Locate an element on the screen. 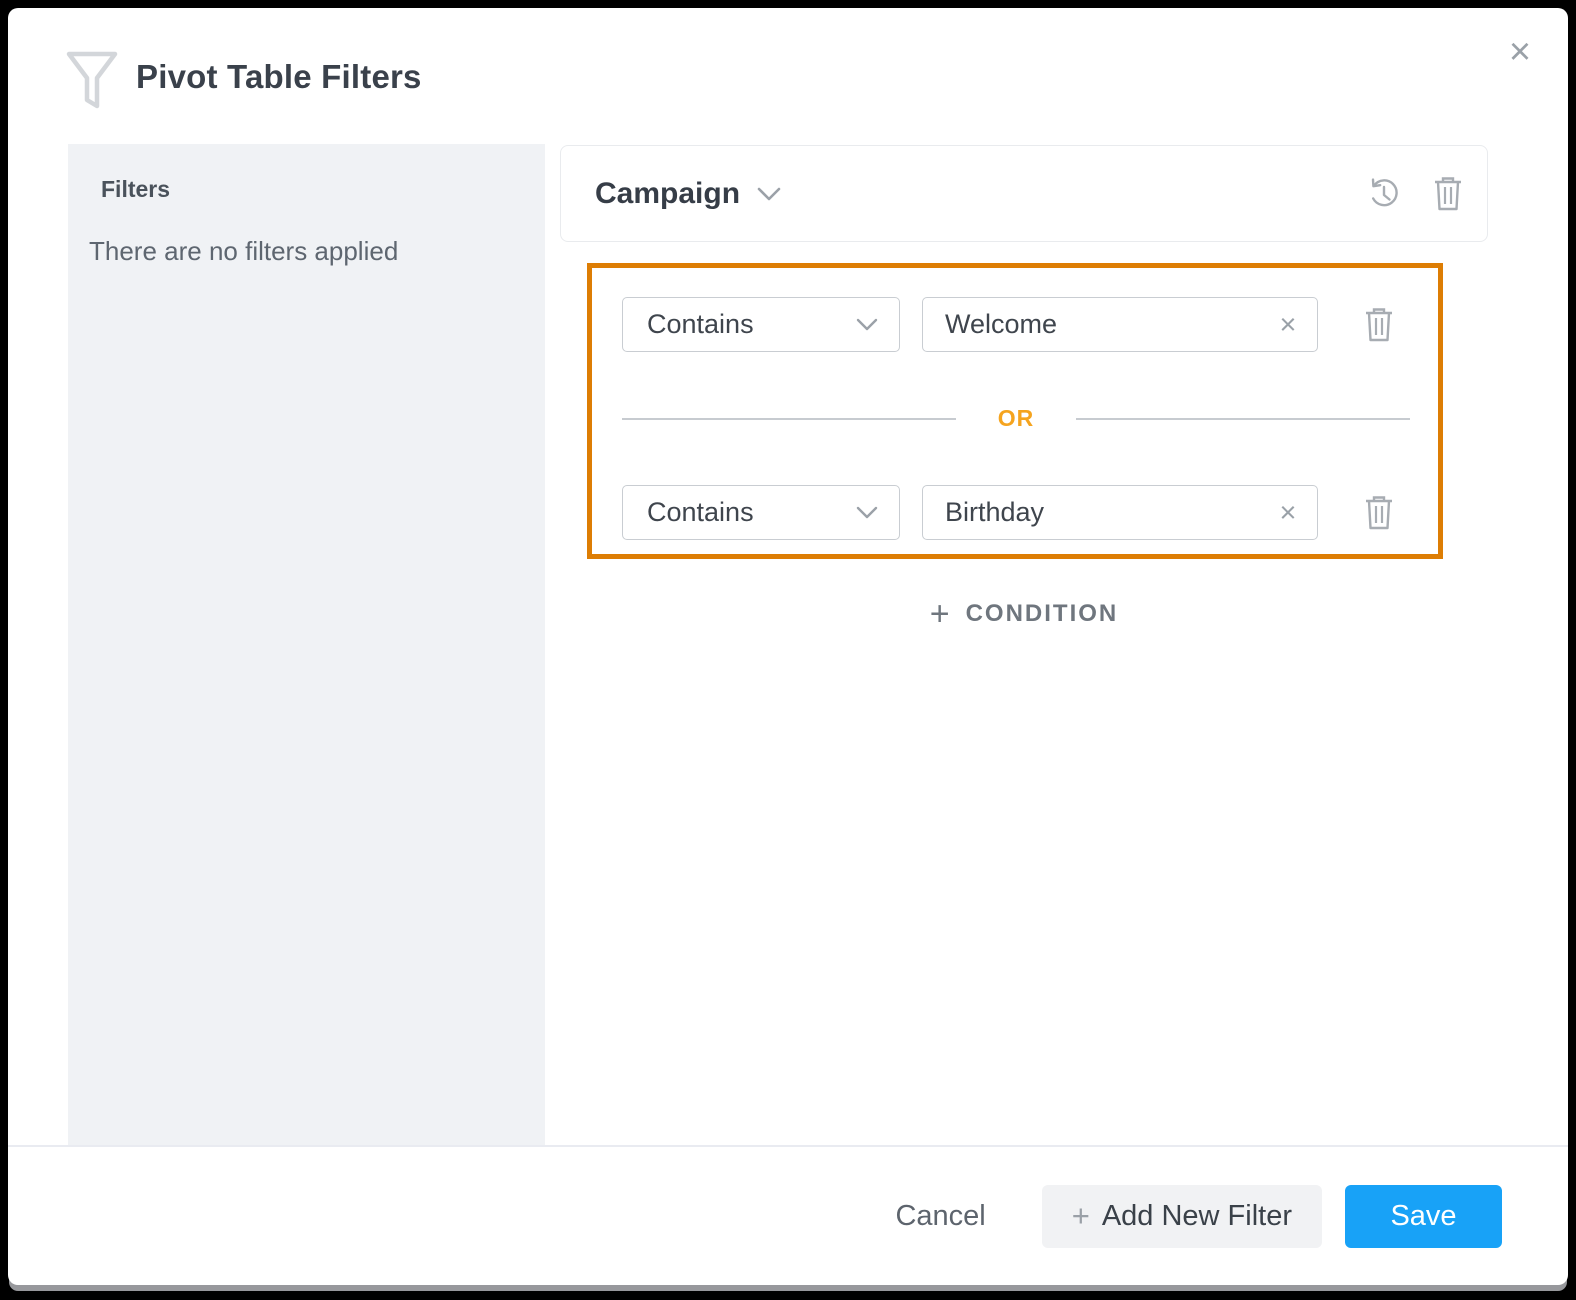 The image size is (1576, 1300). filter-funnel-icon is located at coordinates (92, 82).